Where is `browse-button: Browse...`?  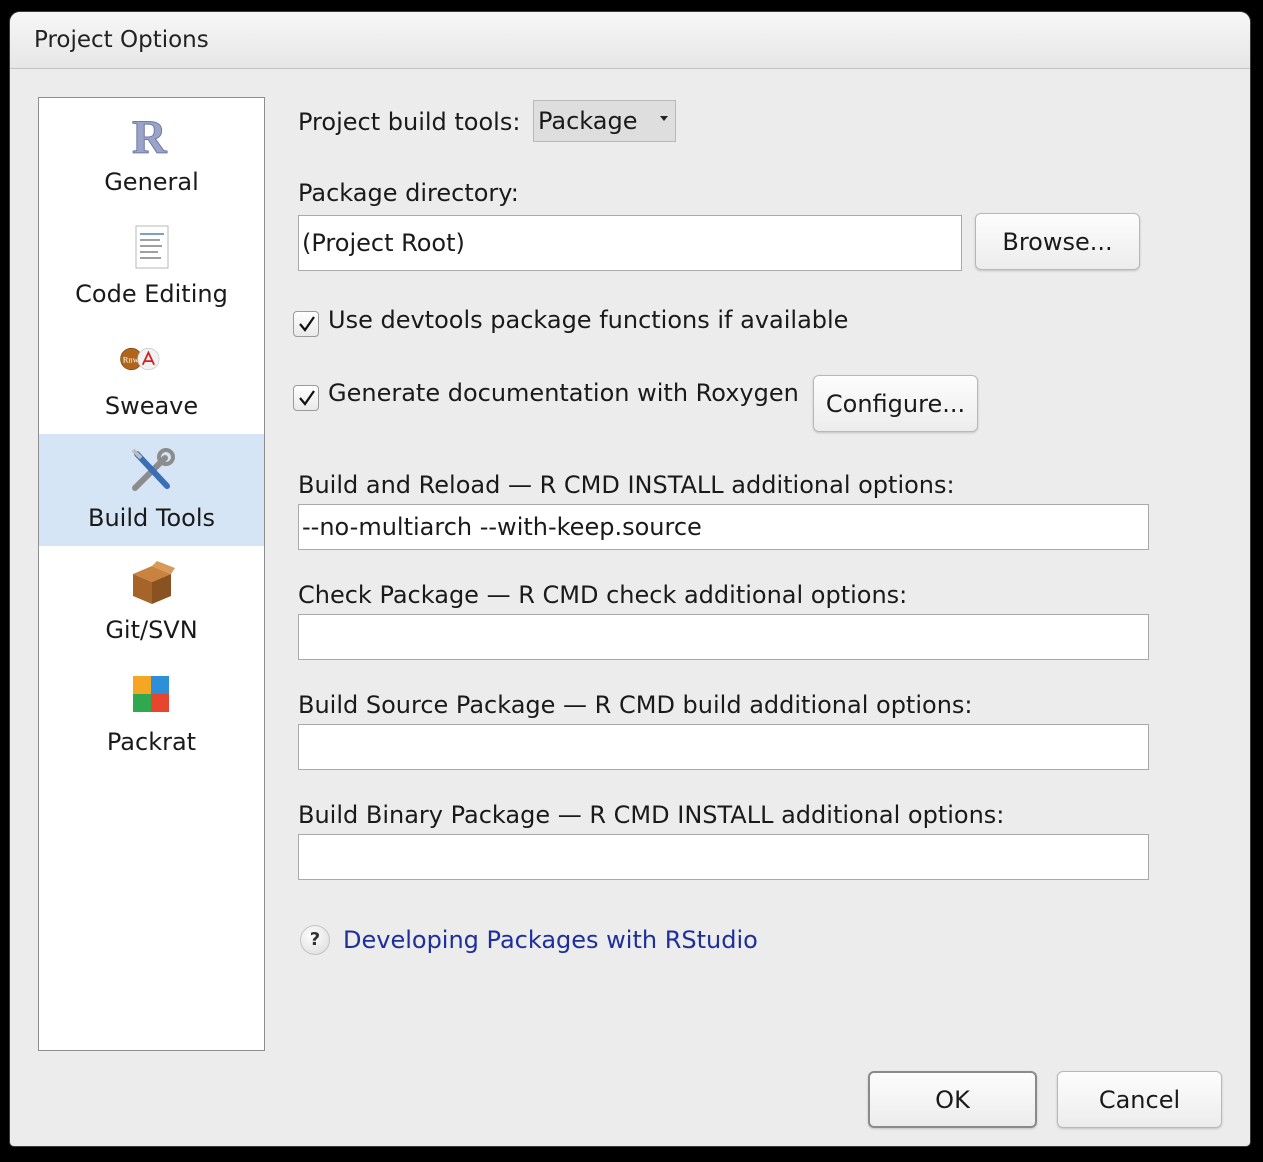
browse-button: Browse... is located at coordinates (1057, 241).